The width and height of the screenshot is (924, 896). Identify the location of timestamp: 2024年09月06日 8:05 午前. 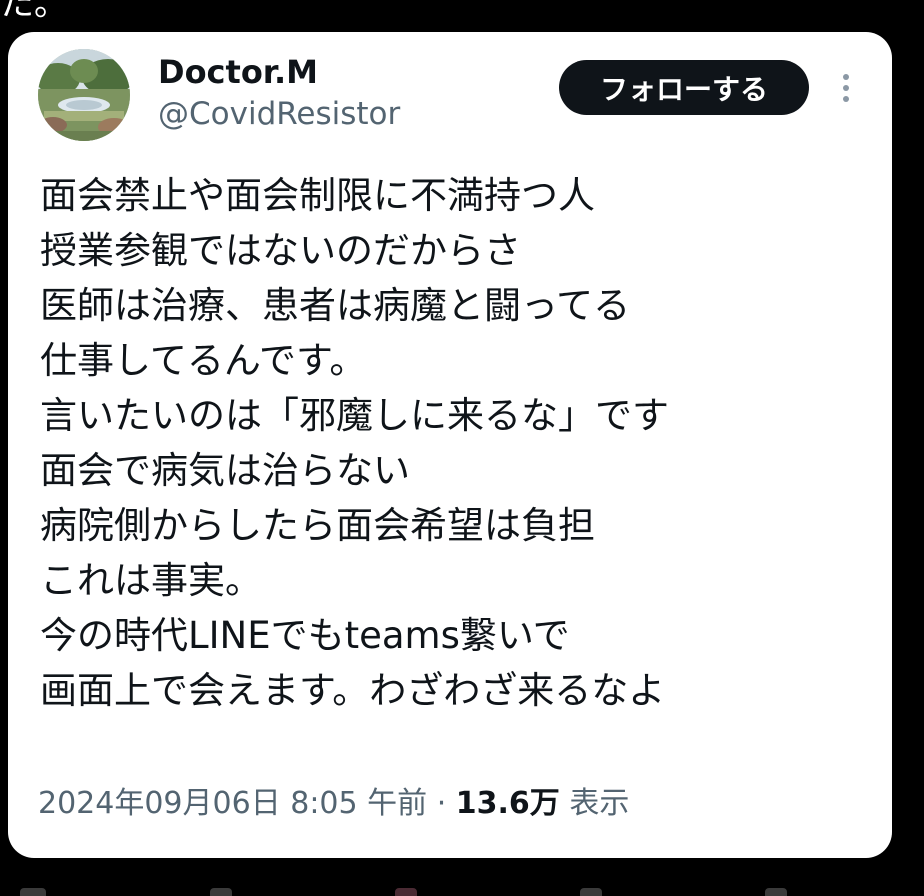
(232, 803).